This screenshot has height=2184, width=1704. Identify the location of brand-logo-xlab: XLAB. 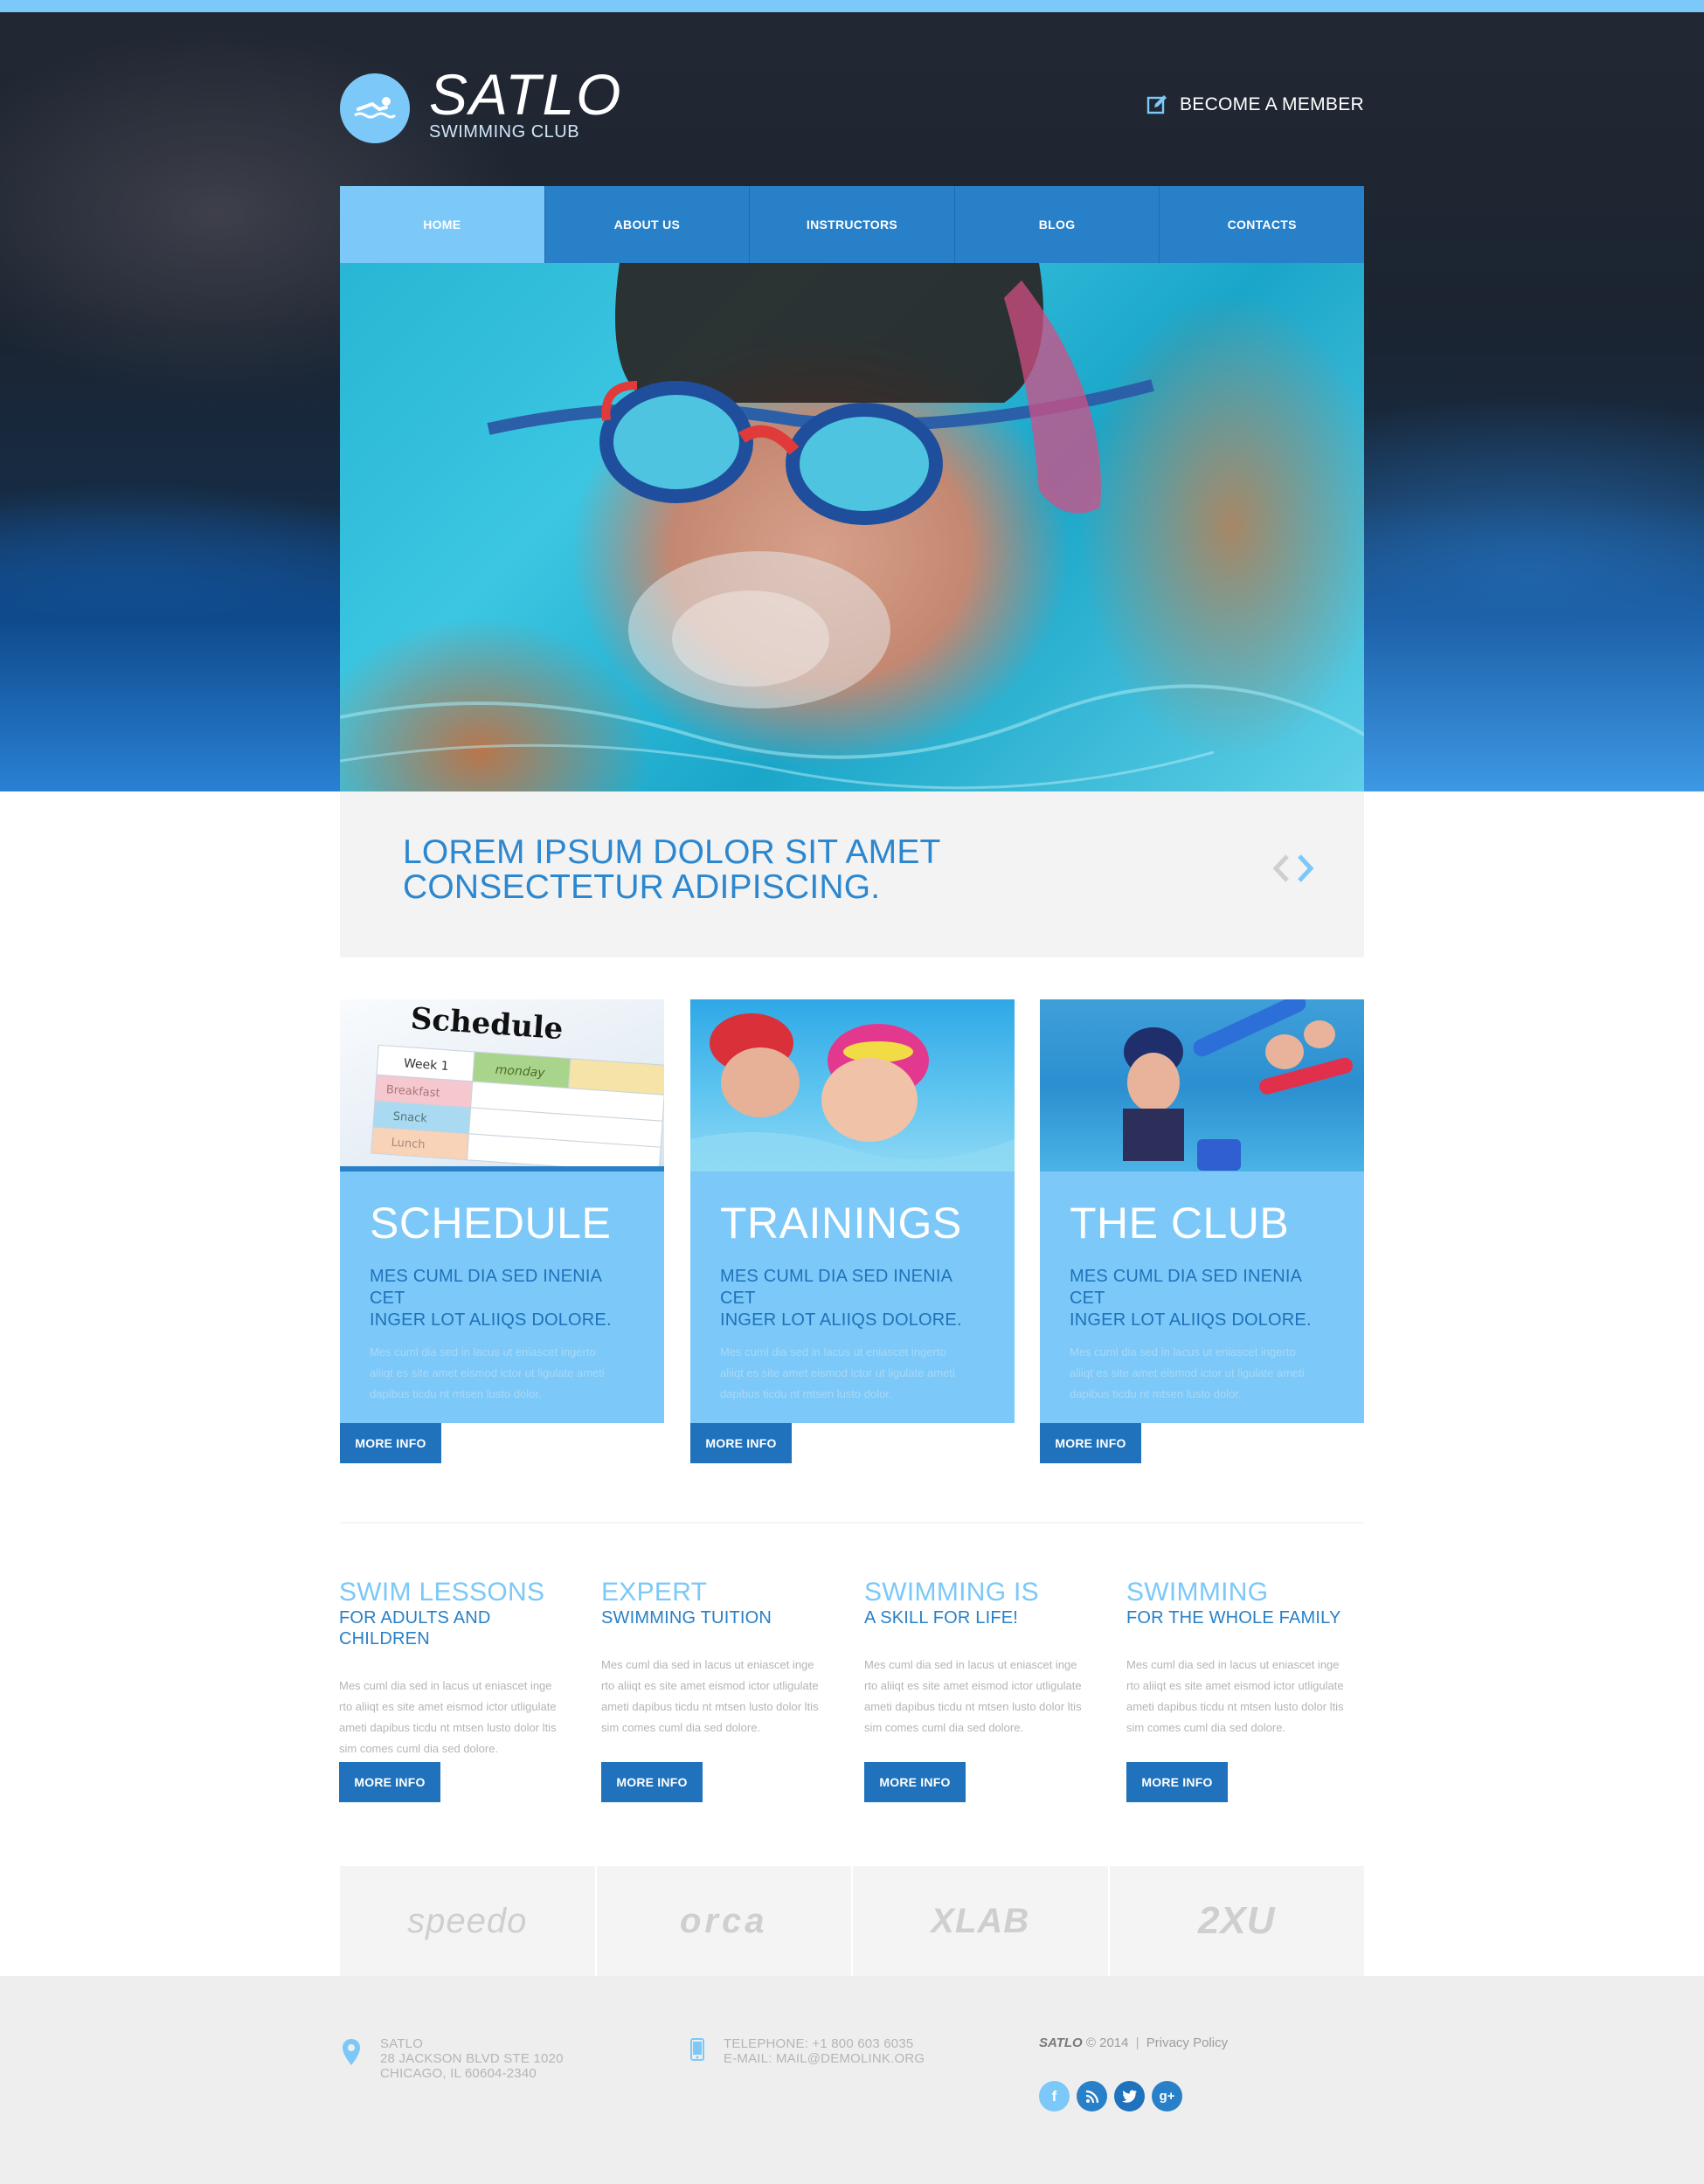
(981, 1921).